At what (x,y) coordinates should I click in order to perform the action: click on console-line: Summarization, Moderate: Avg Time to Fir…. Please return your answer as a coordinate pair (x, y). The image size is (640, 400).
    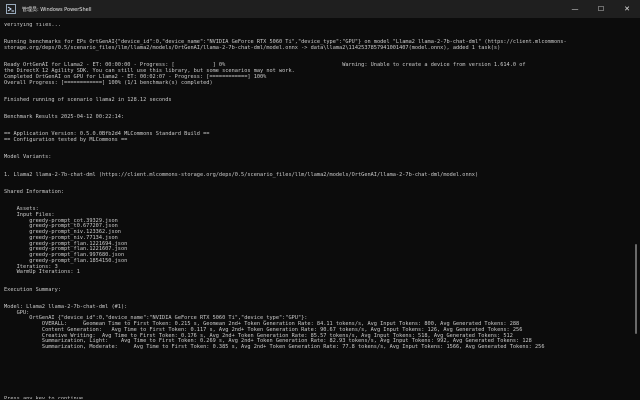
    Looking at the image, I should click on (274, 347).